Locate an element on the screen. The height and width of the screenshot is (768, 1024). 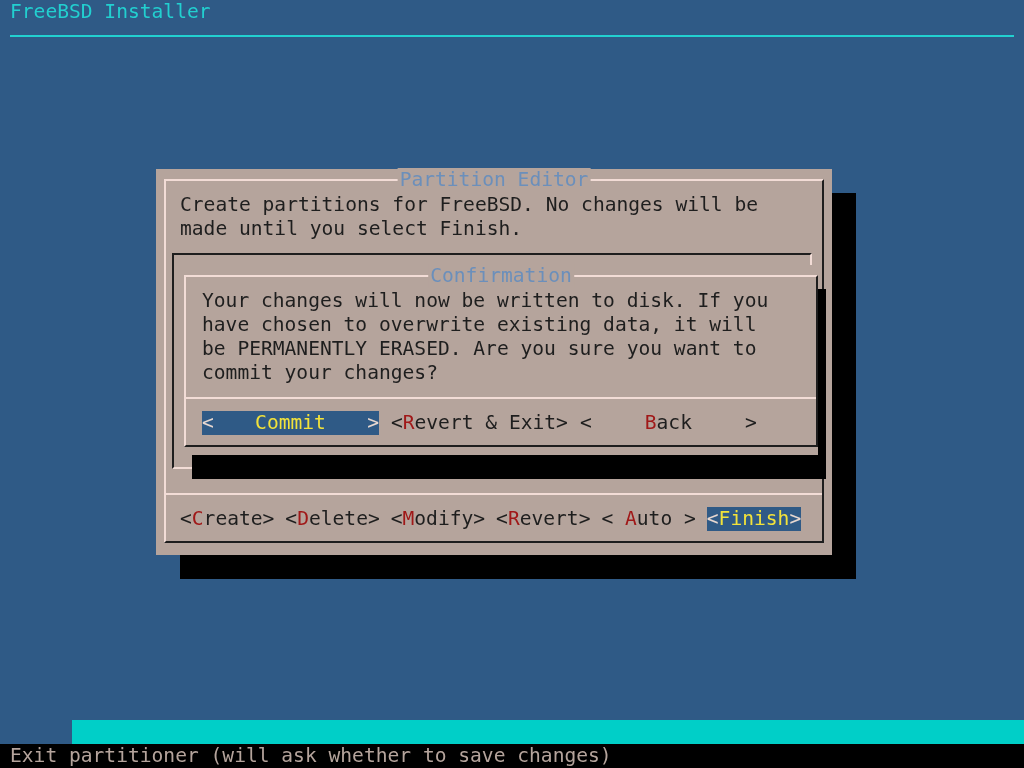
dialog-button: <Finish> is located at coordinates (754, 519).